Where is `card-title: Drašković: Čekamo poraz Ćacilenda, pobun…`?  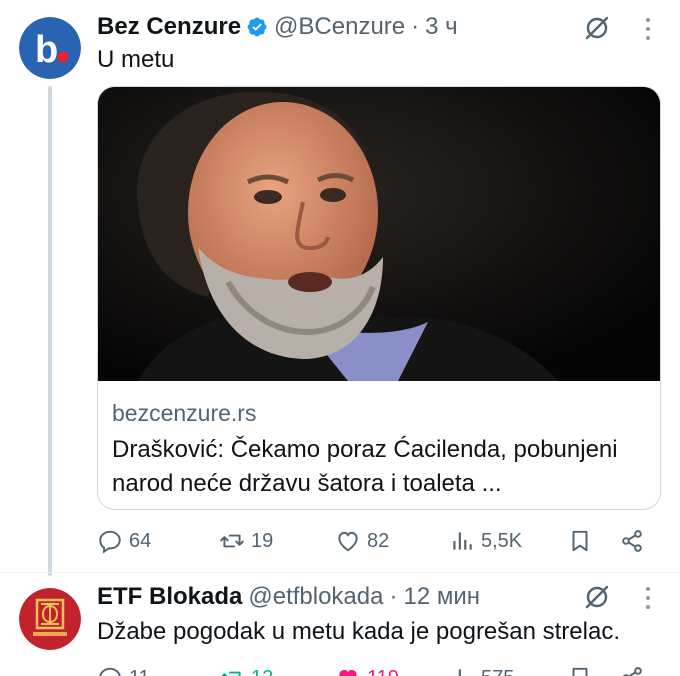 card-title: Drašković: Čekamo poraz Ćacilenda, pobun… is located at coordinates (382, 467).